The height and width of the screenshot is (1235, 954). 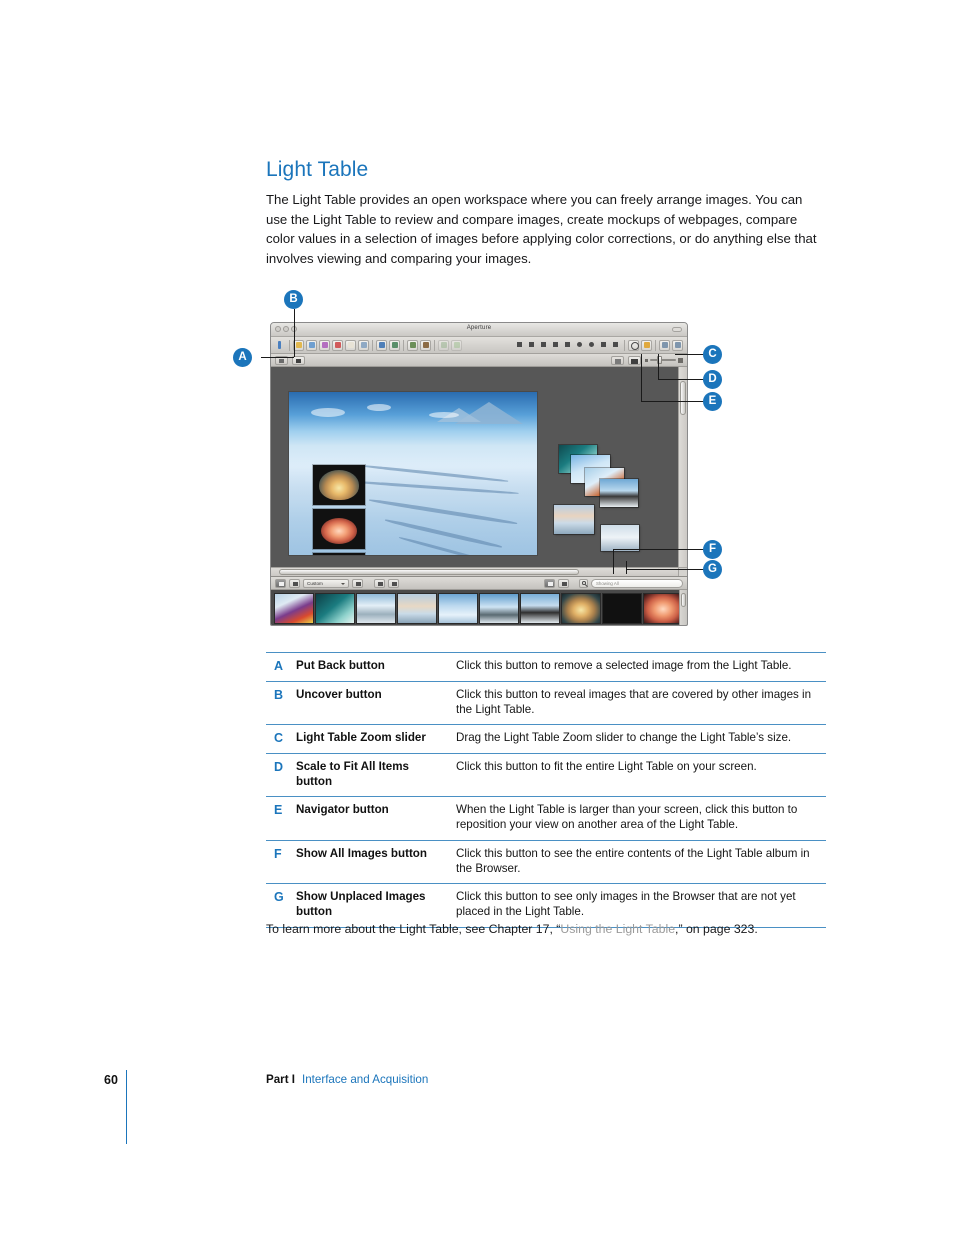 I want to click on zoom-slider-track, so click(x=663, y=360).